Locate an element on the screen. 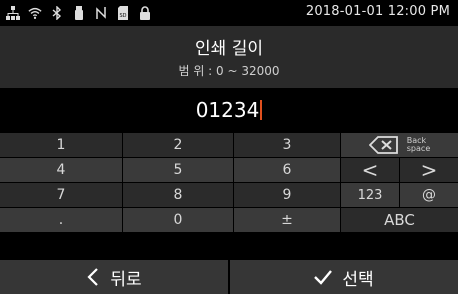 The height and width of the screenshot is (294, 458). key-0: 0 is located at coordinates (178, 220).